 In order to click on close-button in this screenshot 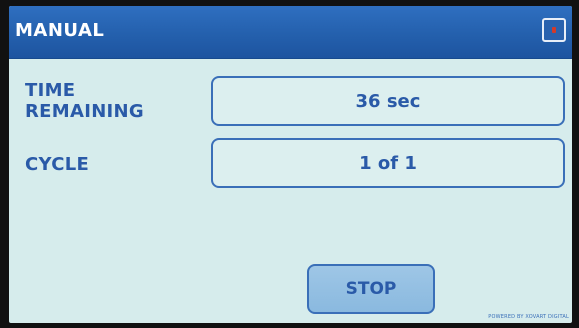, I will do `click(554, 30)`.